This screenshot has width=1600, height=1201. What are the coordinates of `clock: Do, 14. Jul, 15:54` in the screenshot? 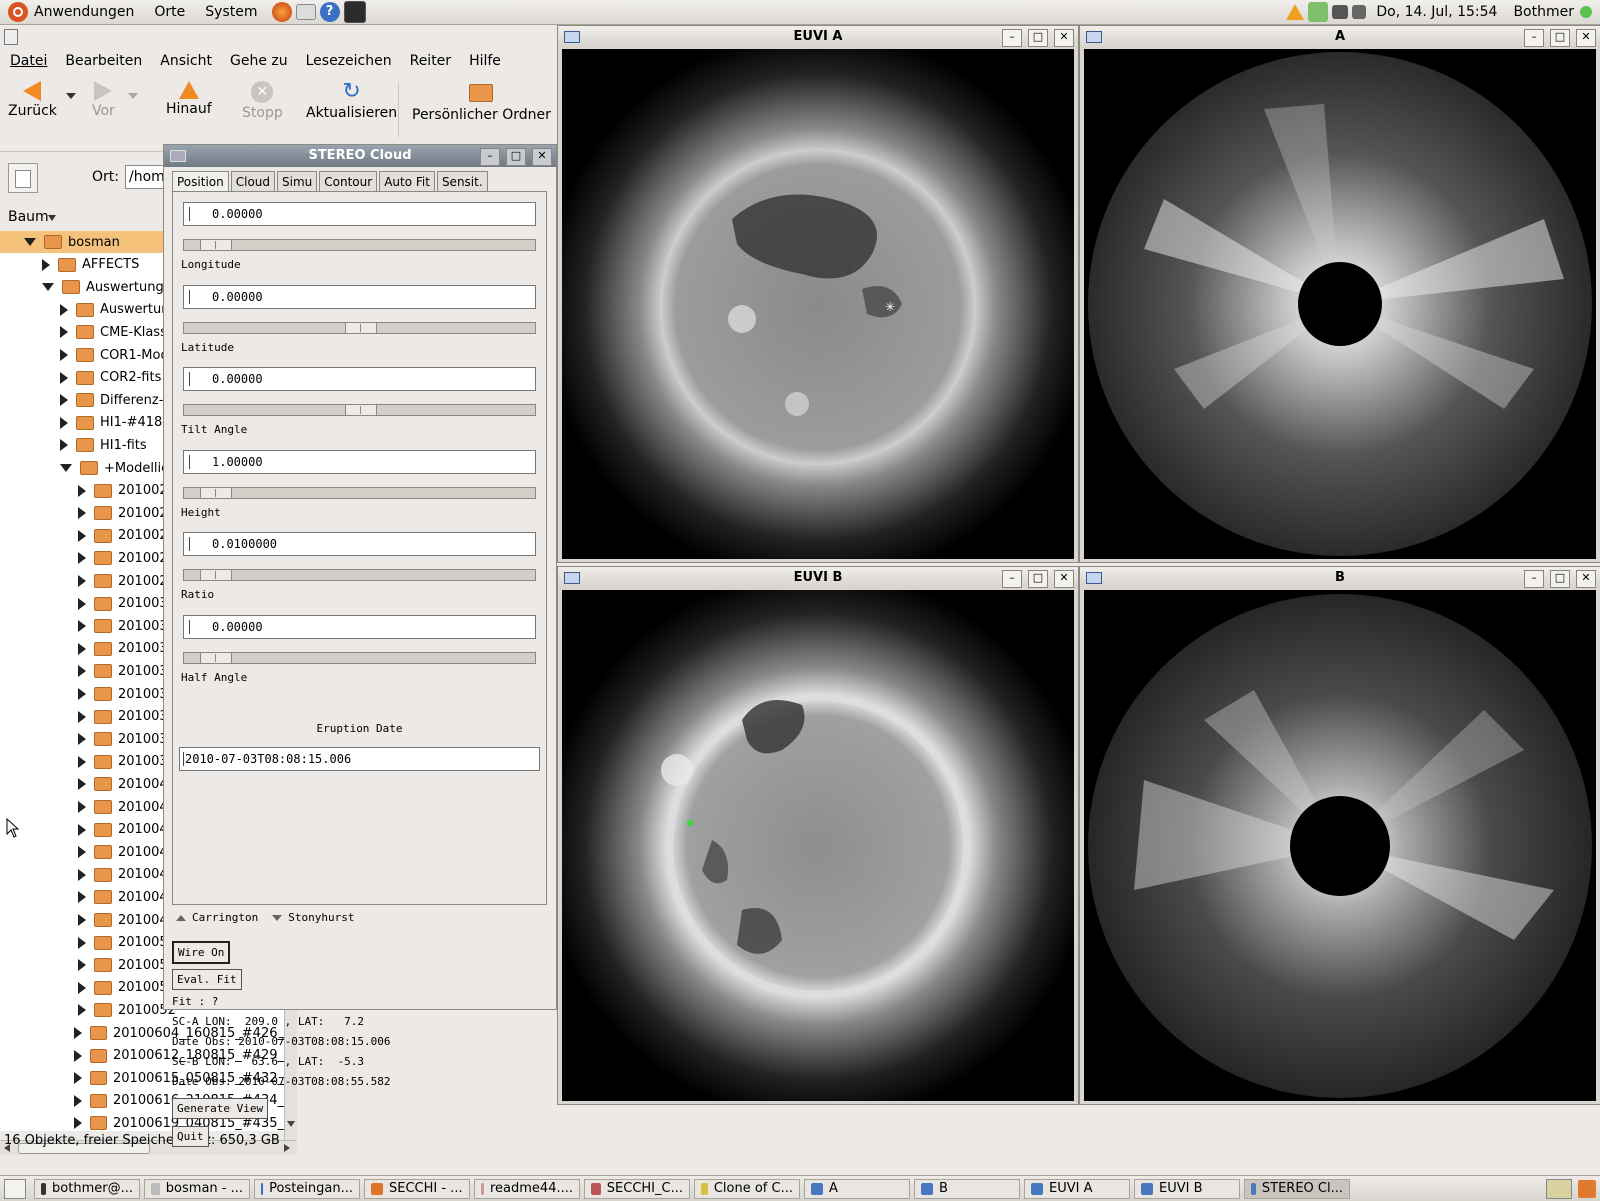 It's located at (1436, 12).